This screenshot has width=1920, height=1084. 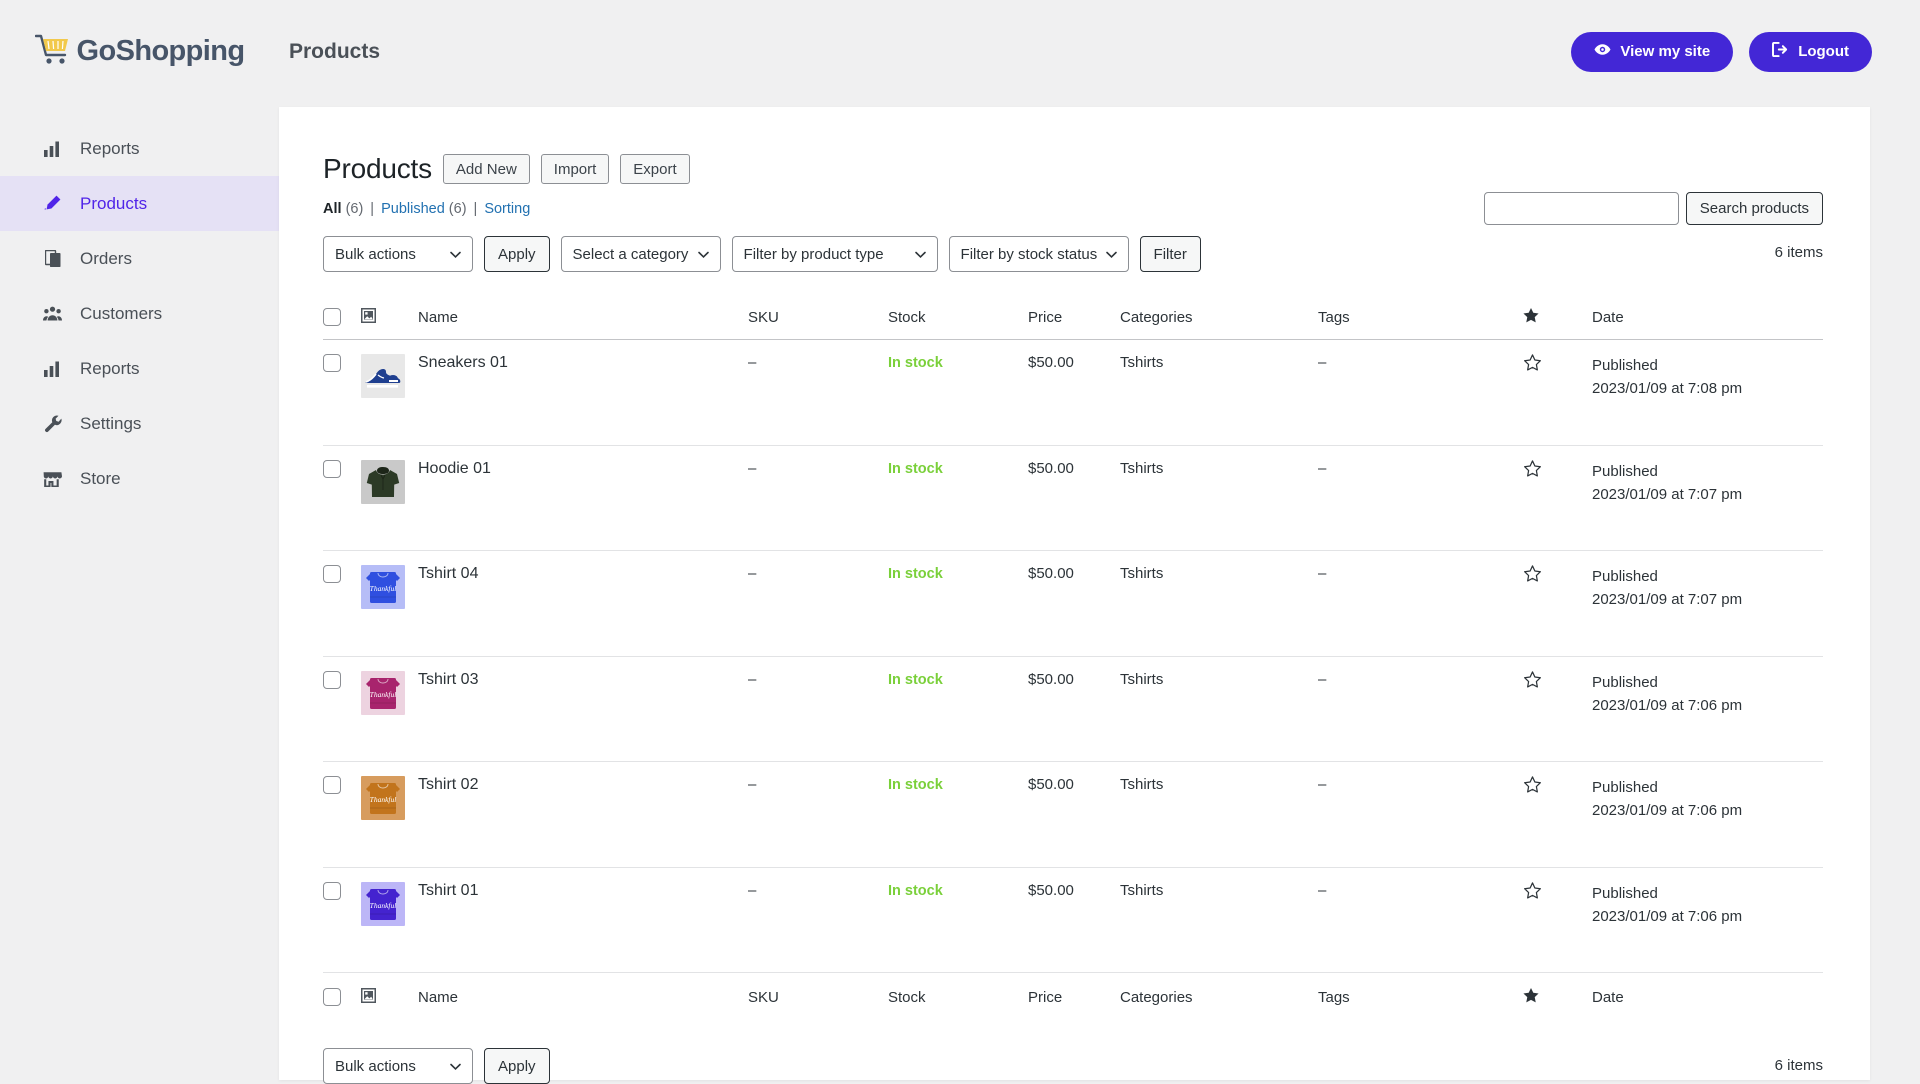 What do you see at coordinates (332, 209) in the screenshot?
I see `view-all-label: All` at bounding box center [332, 209].